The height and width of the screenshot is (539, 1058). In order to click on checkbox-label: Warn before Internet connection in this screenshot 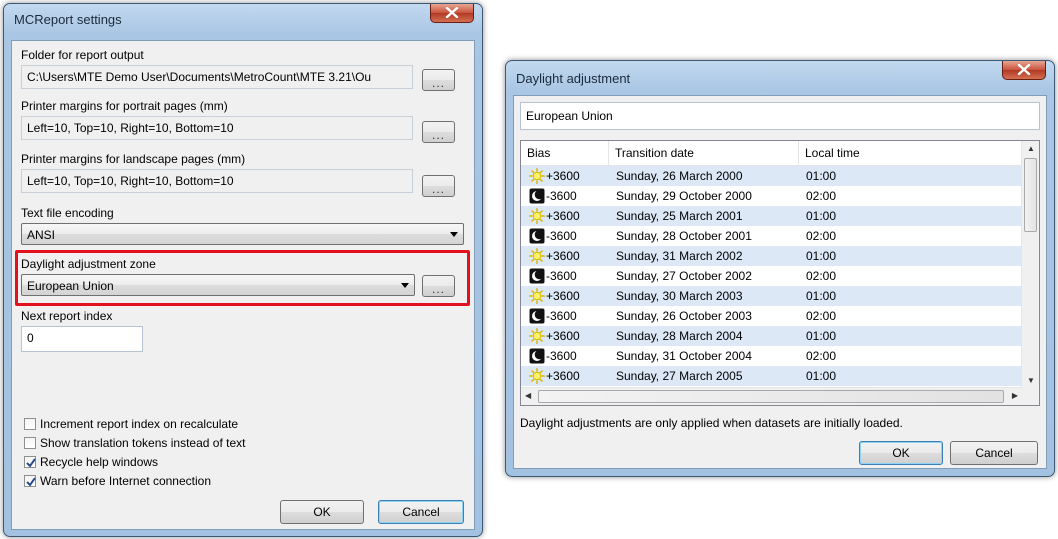, I will do `click(125, 481)`.